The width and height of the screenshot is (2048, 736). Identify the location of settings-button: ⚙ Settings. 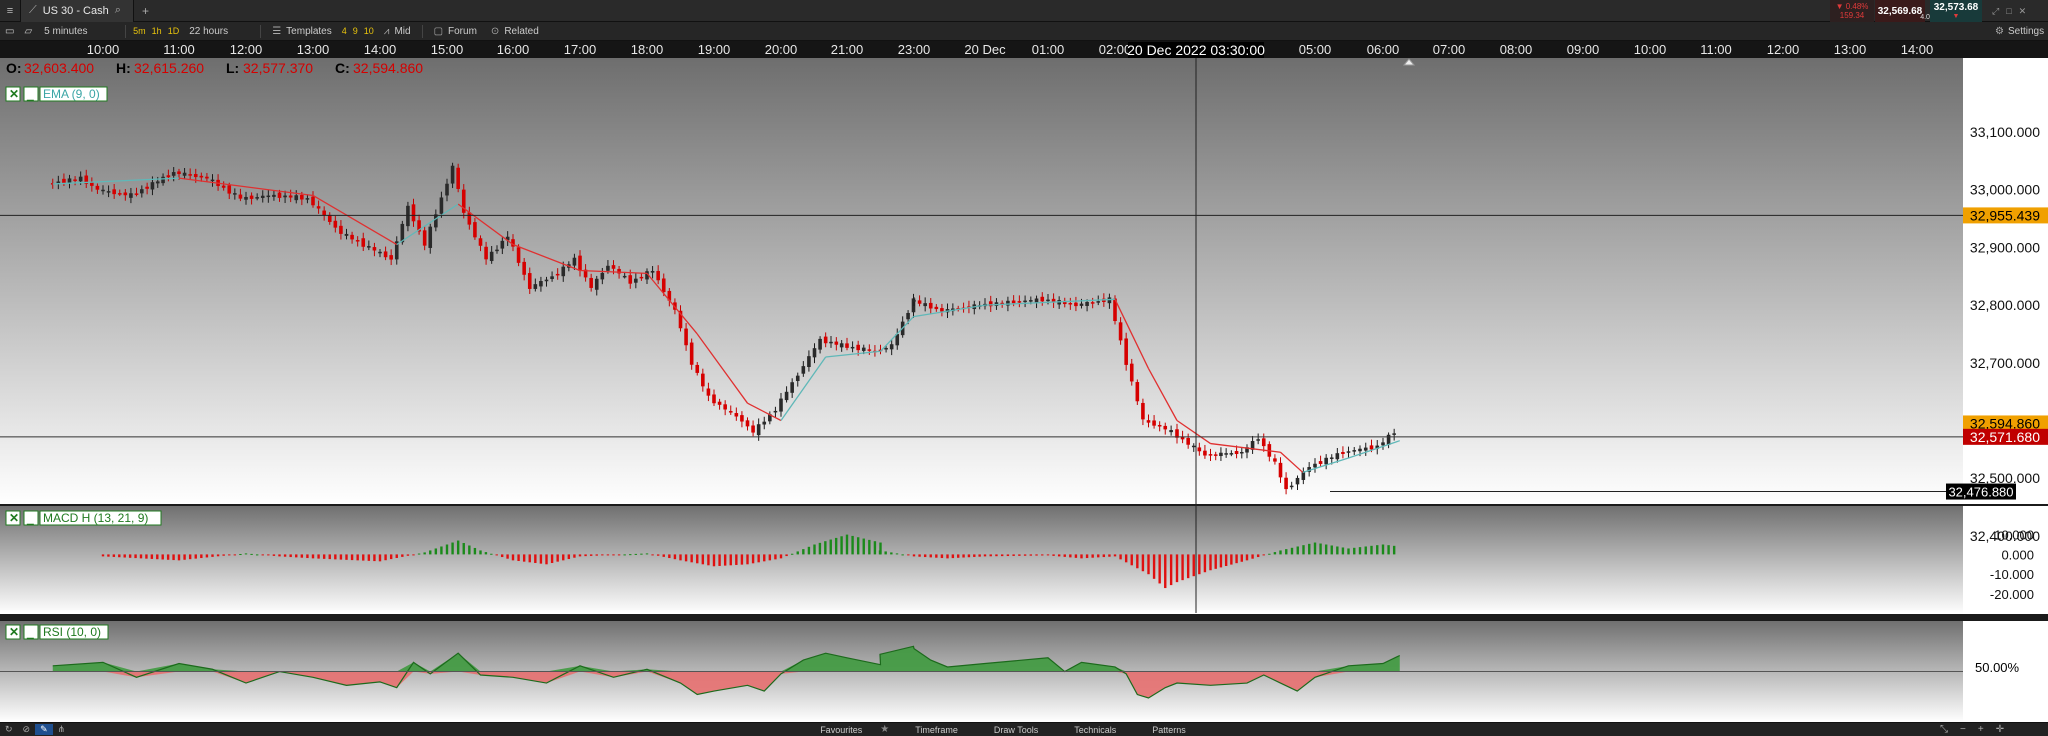
(2018, 31).